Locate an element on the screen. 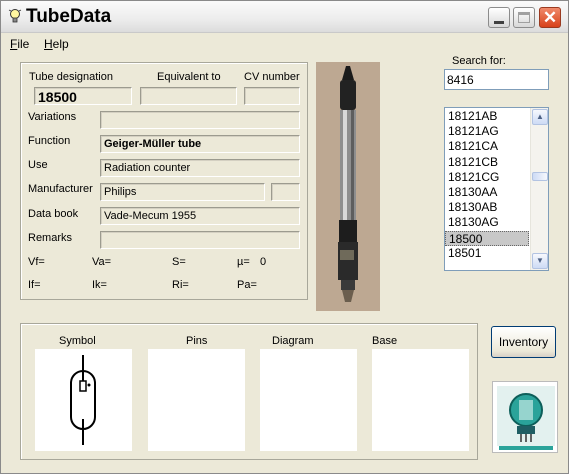  label-if: If= is located at coordinates (34, 285).